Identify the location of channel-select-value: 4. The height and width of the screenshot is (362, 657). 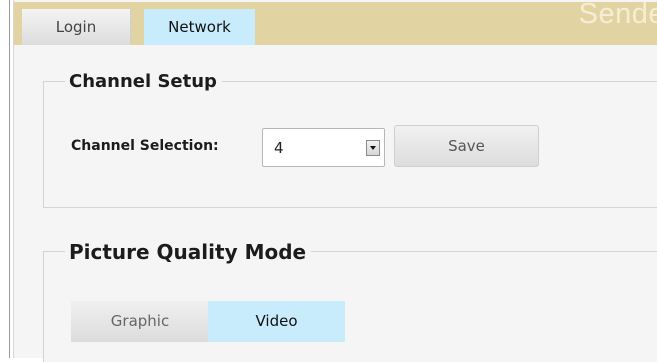
(279, 148).